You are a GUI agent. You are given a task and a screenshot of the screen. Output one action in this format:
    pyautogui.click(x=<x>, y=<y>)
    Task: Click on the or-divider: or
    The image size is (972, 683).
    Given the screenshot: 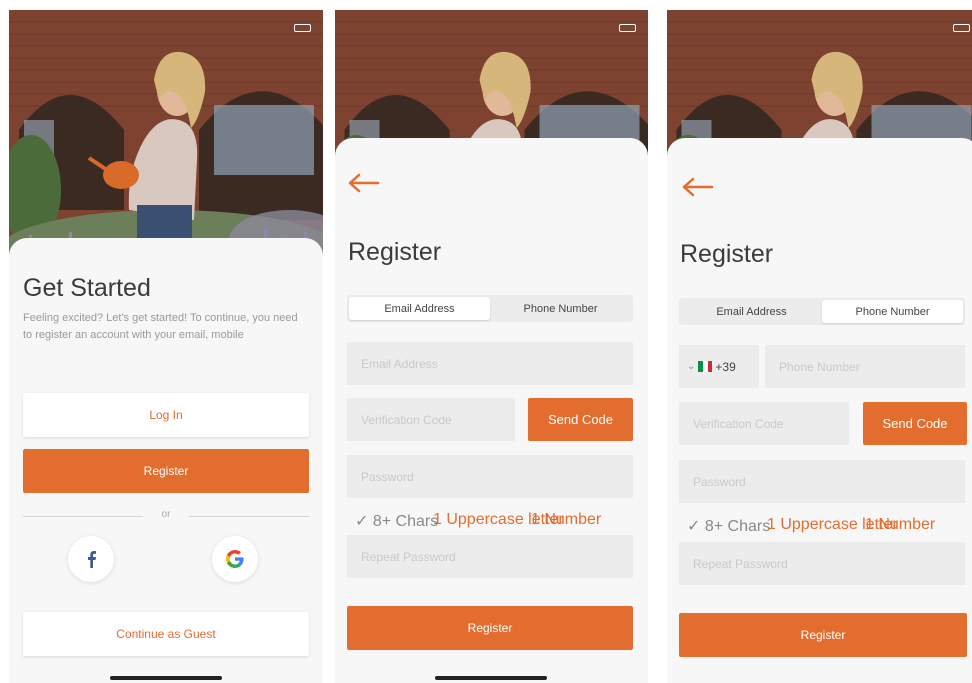 What is the action you would take?
    pyautogui.click(x=166, y=516)
    